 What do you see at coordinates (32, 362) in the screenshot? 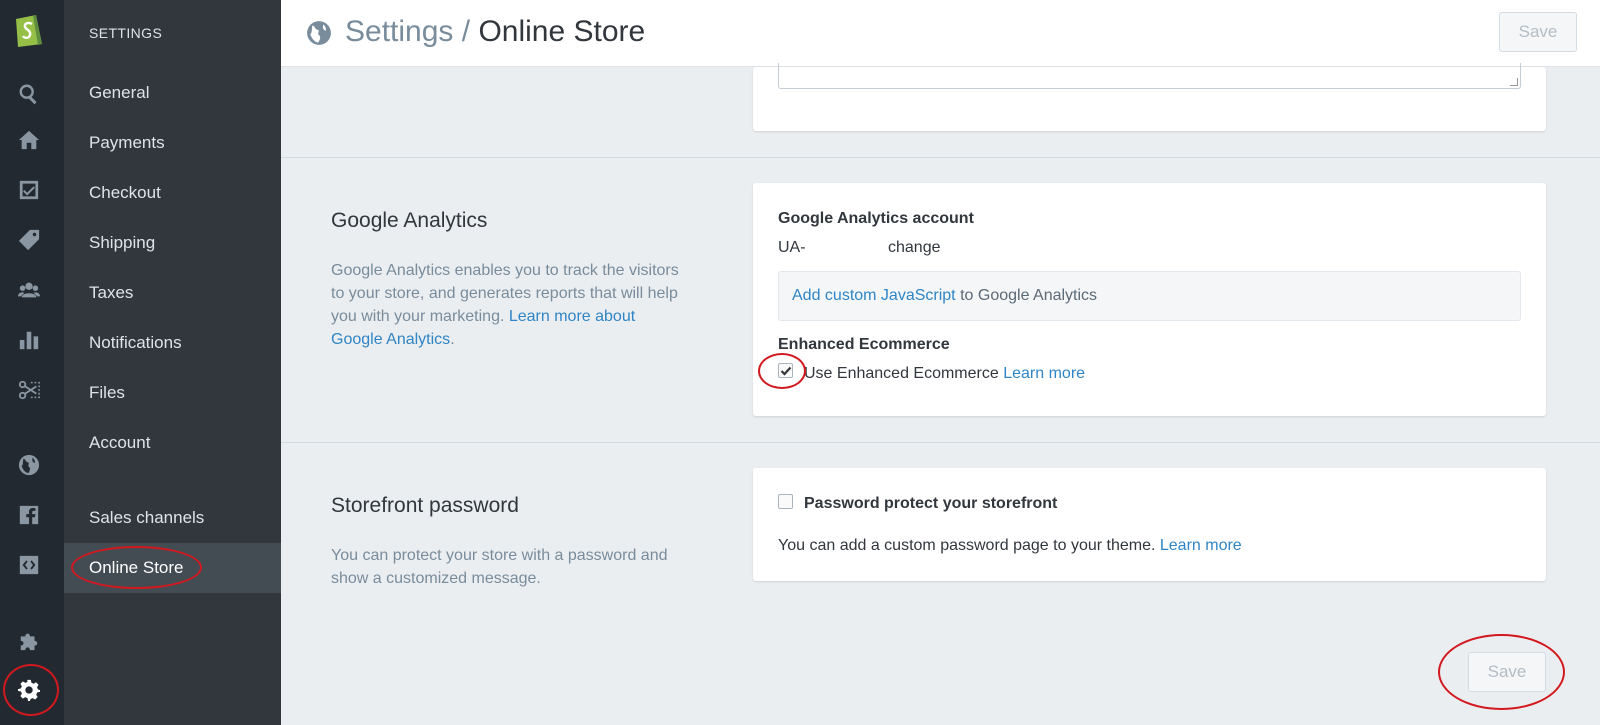
I see `icon-rail` at bounding box center [32, 362].